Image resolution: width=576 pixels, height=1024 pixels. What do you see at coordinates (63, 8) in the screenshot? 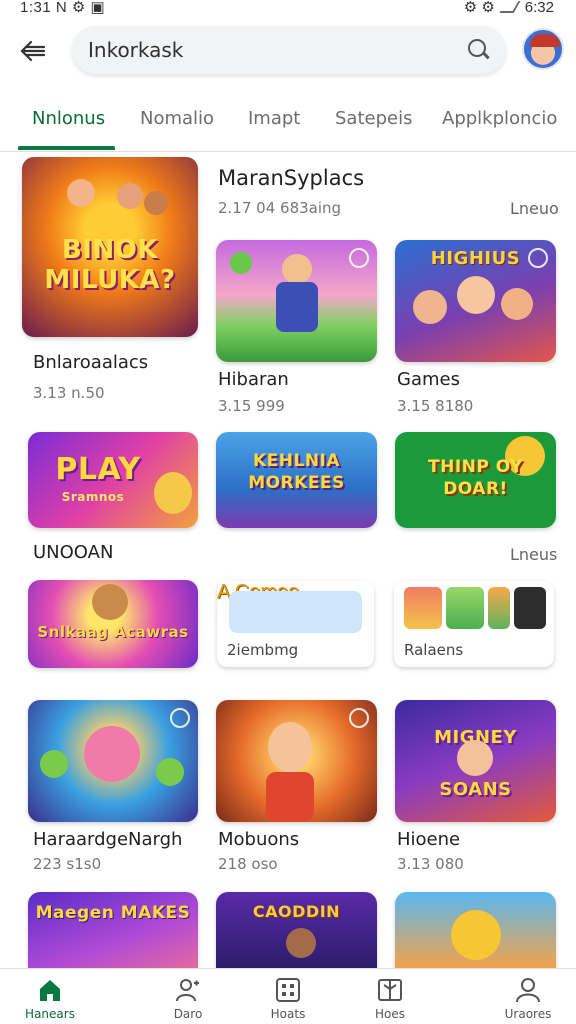
I see `status-time: 1:31 N ⚙ ▣` at bounding box center [63, 8].